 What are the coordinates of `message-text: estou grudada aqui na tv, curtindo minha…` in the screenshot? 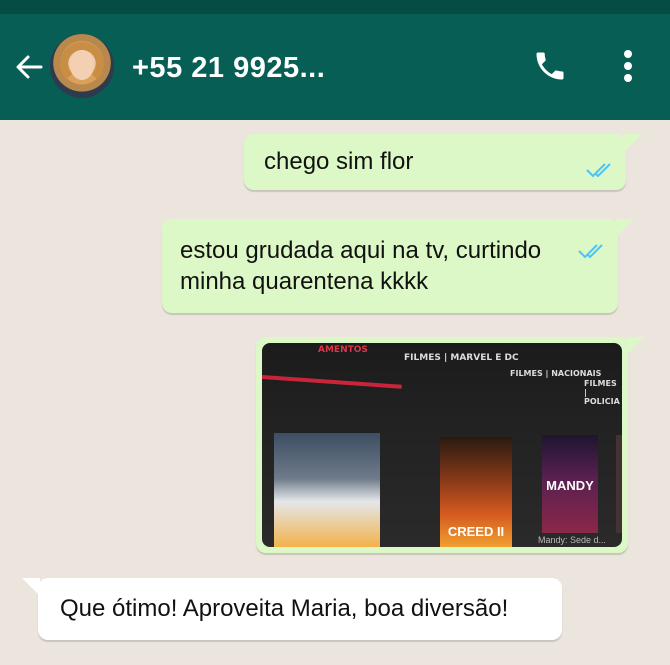 It's located at (361, 266).